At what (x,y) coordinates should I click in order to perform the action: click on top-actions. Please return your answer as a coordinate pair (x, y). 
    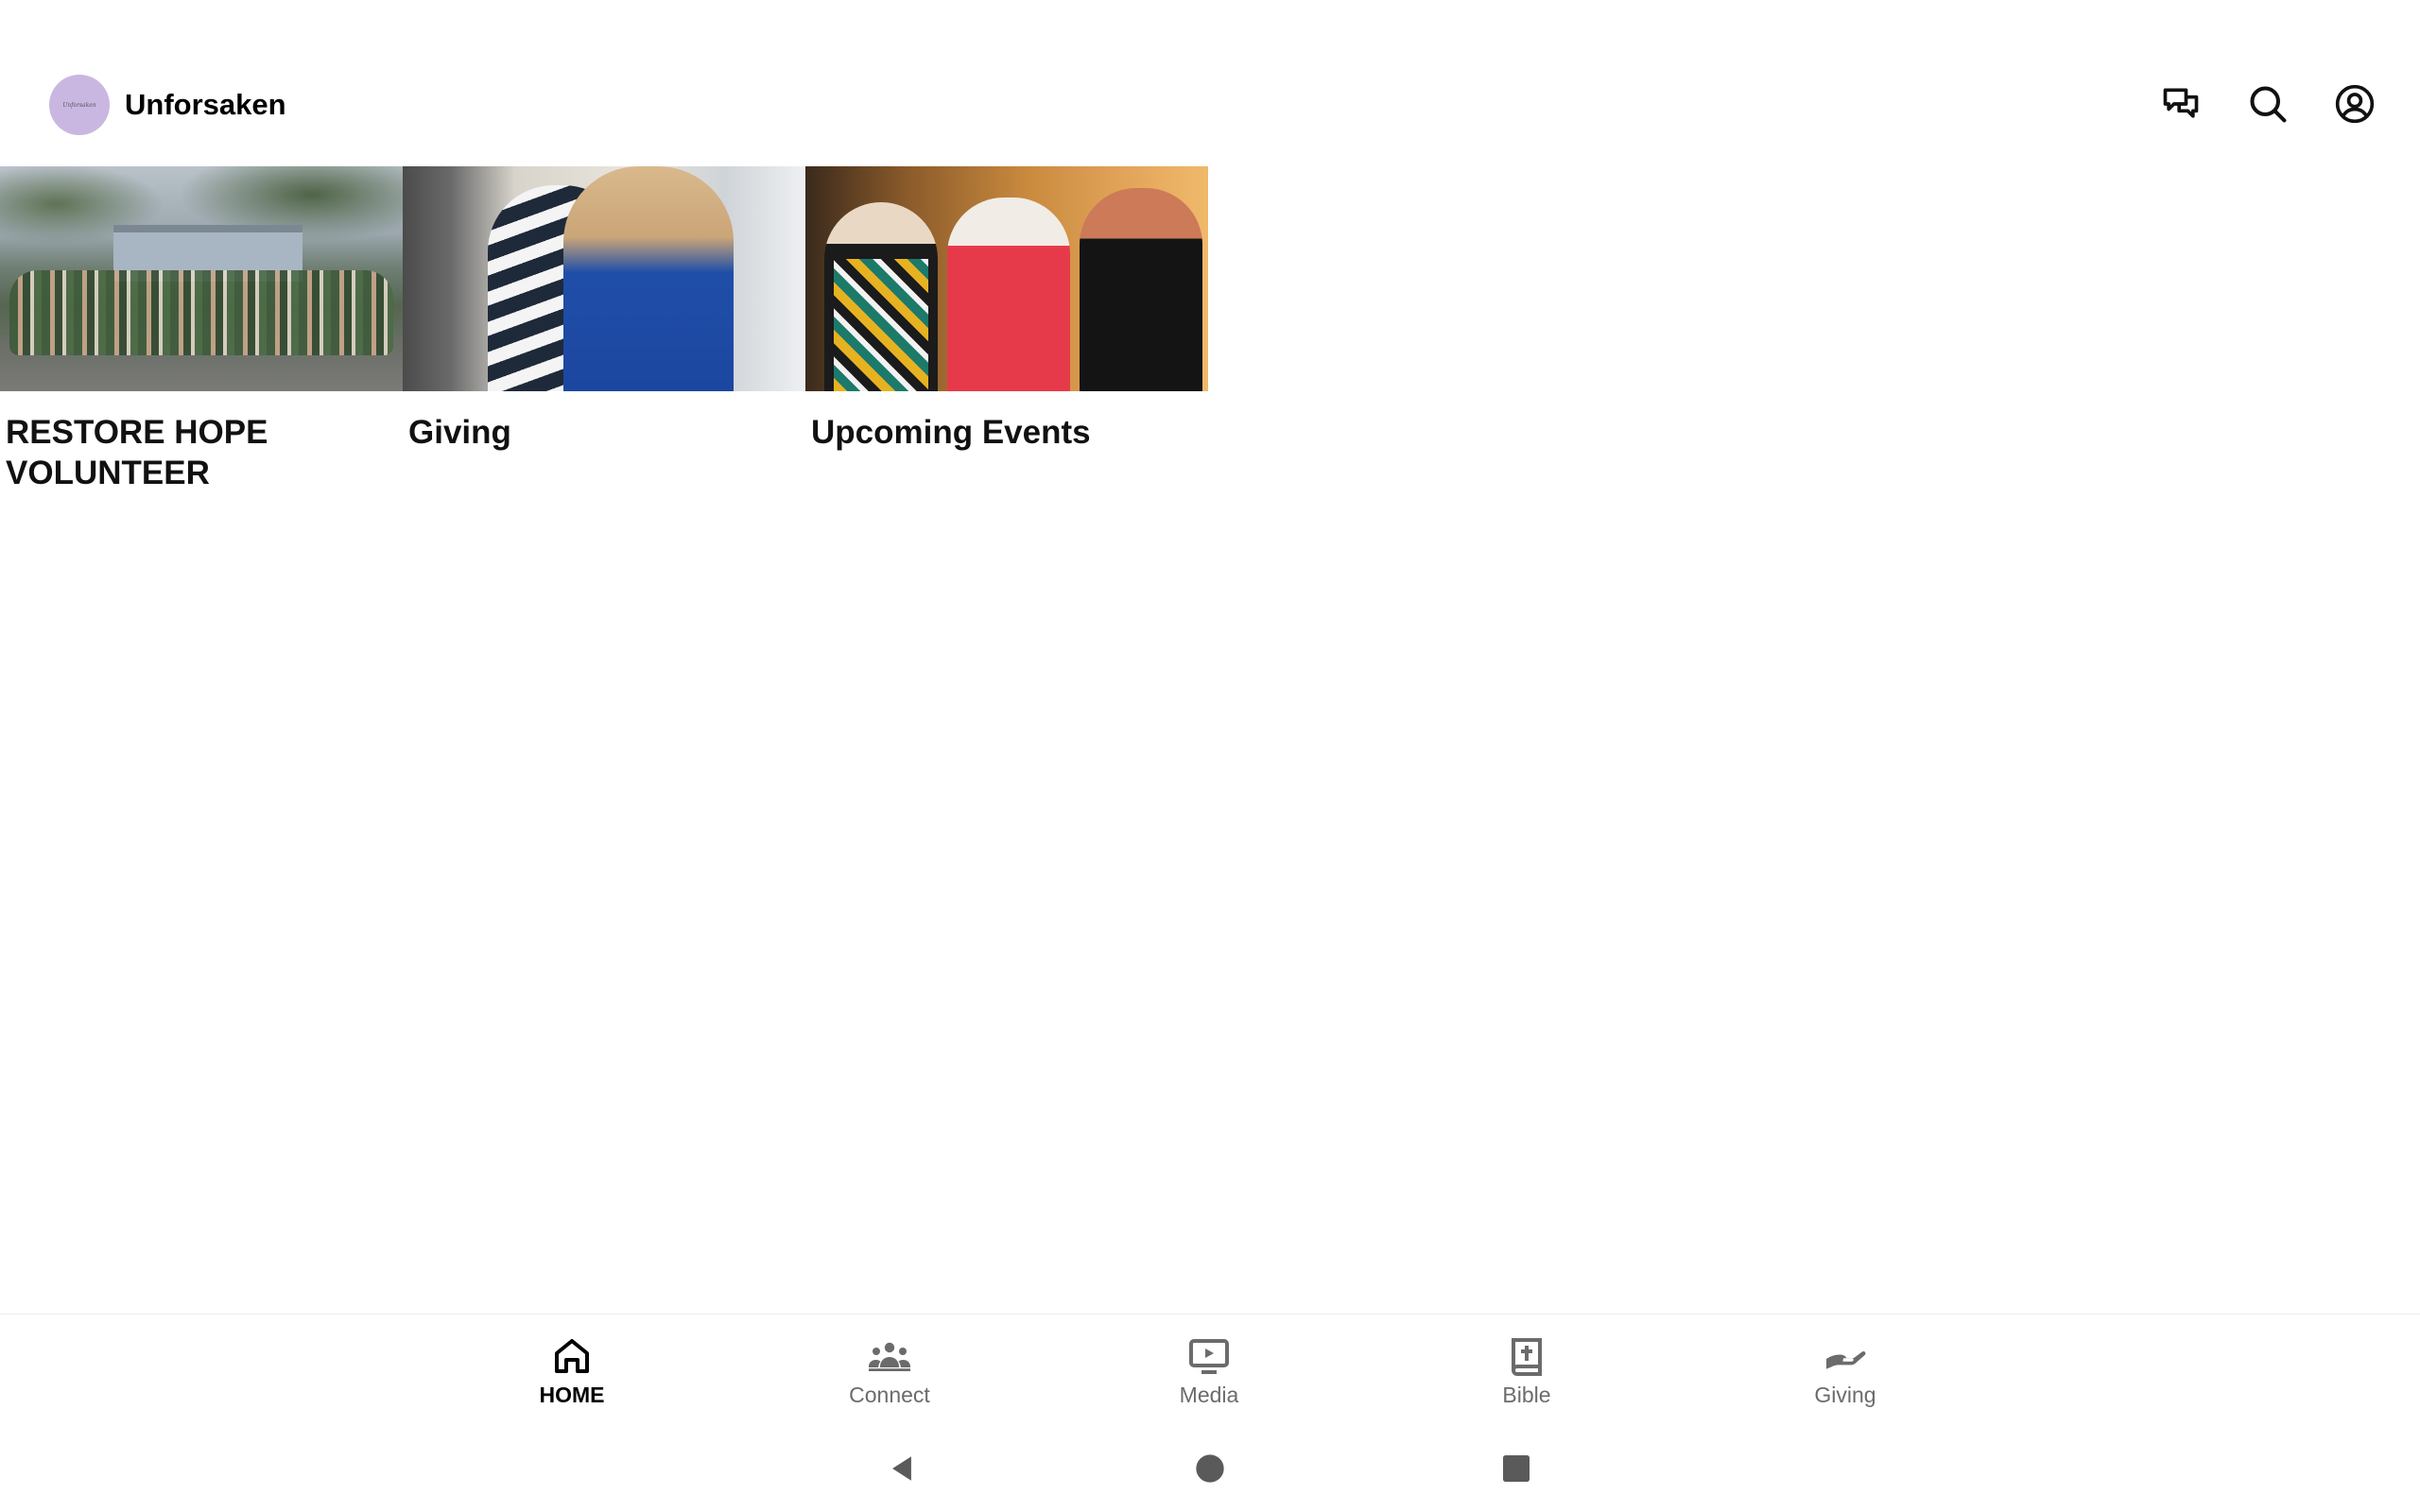
    Looking at the image, I should click on (2268, 104).